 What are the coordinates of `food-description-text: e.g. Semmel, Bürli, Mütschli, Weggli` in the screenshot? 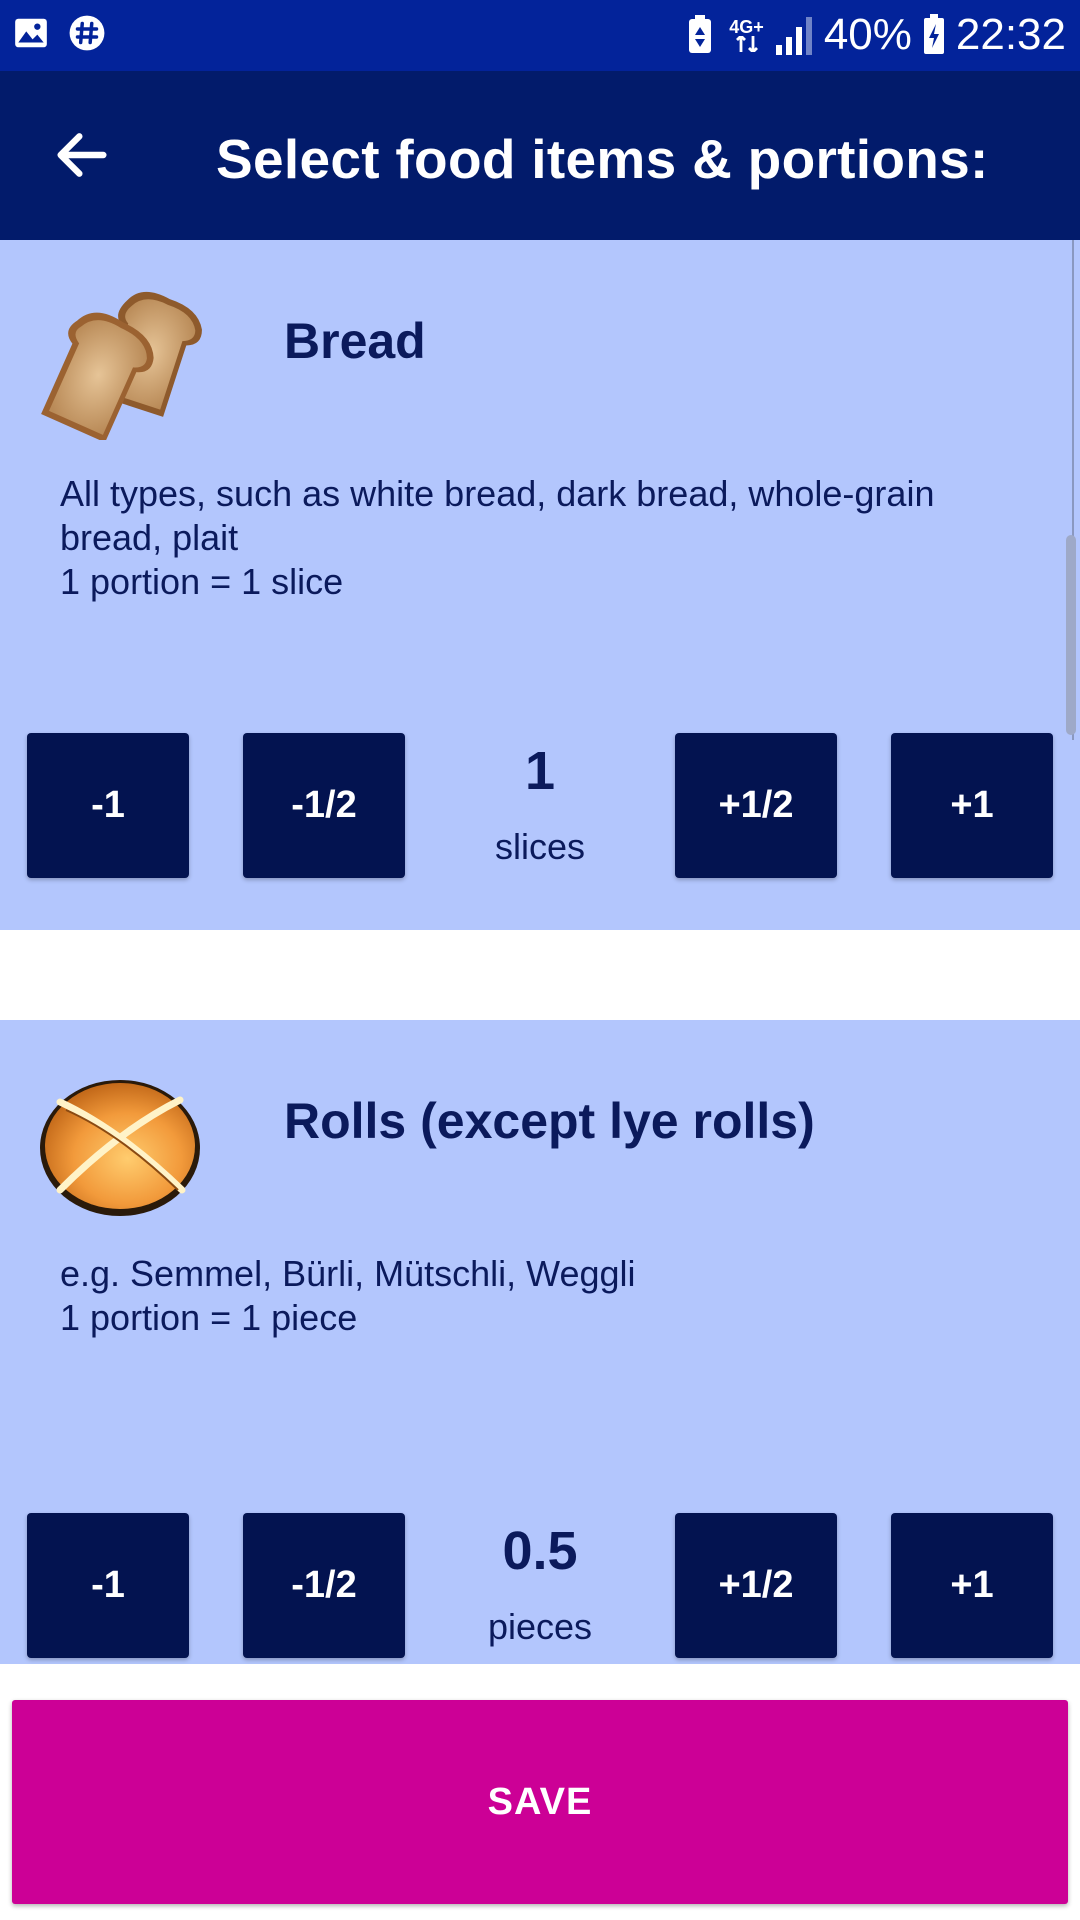 It's located at (348, 1273).